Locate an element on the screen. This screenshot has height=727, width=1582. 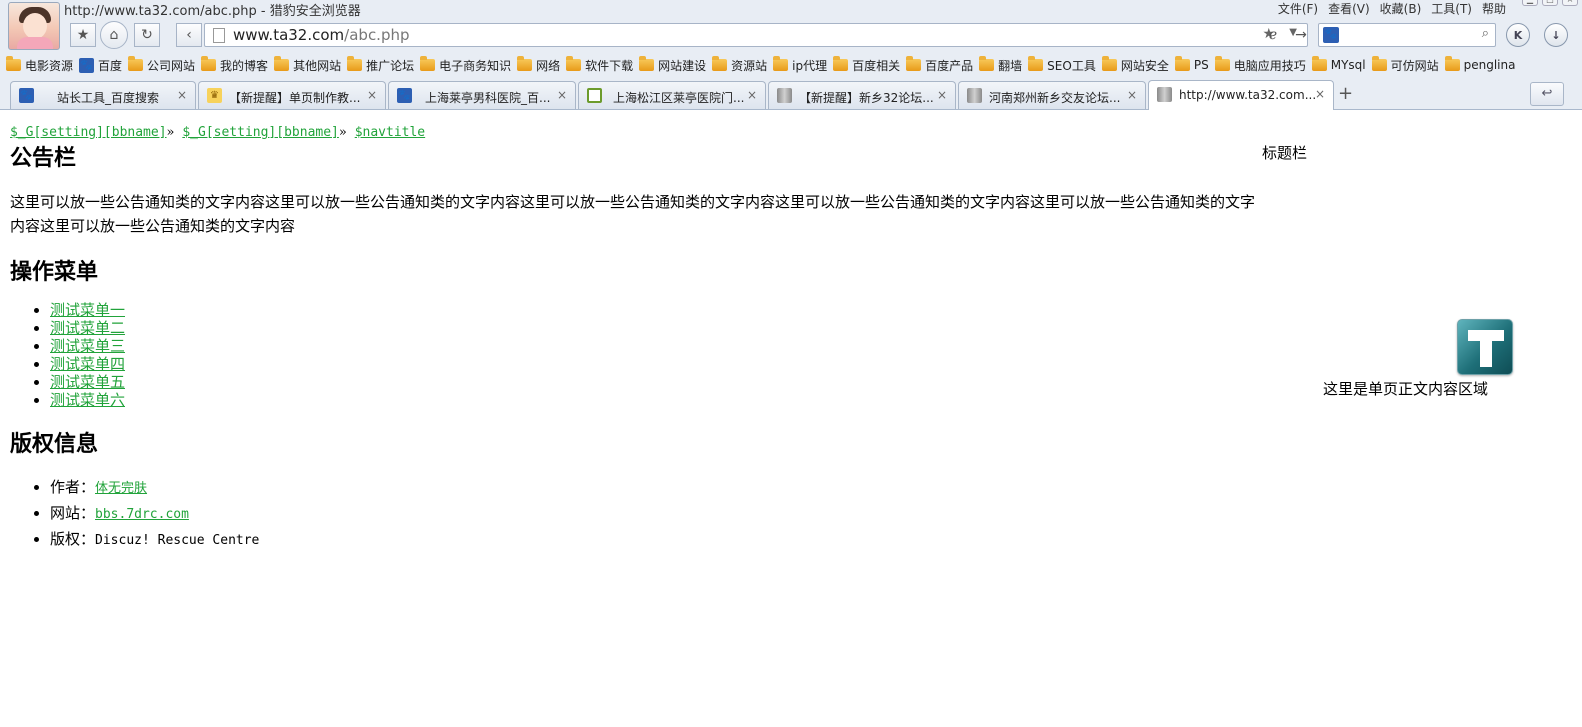
bookmark-item: 其他网站 is located at coordinates (307, 65).